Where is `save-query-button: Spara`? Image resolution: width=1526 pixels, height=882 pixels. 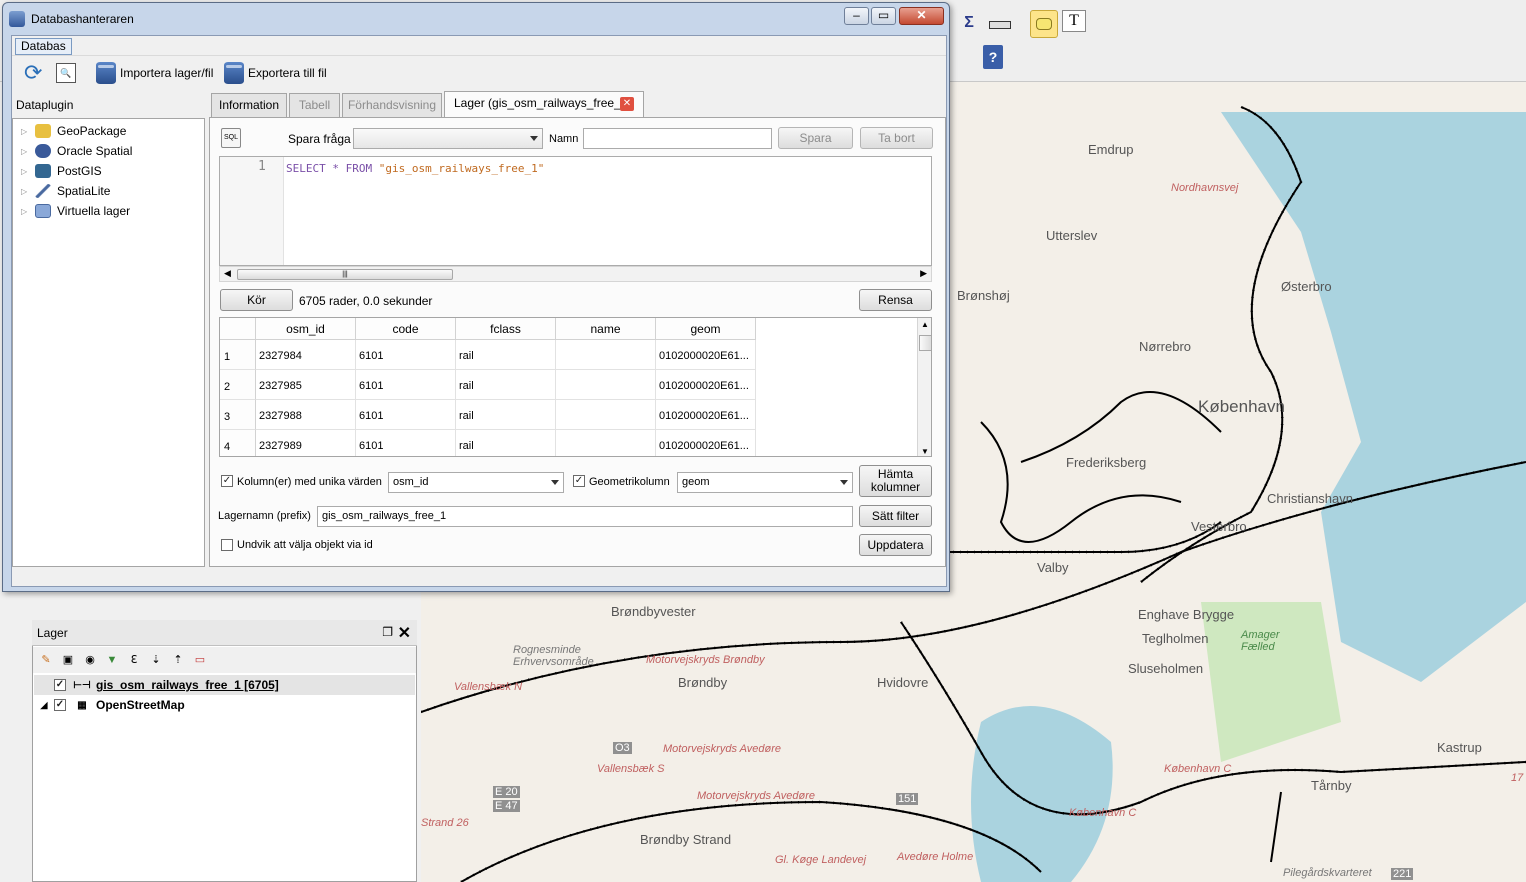 save-query-button: Spara is located at coordinates (815, 138).